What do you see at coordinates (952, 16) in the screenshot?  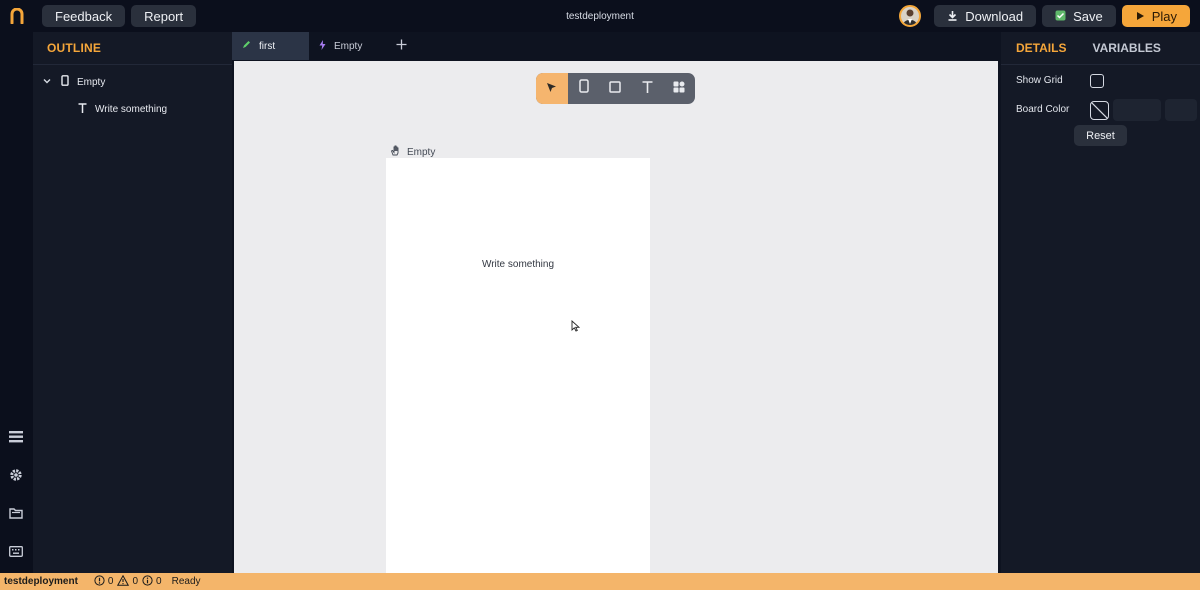 I see `download-icon` at bounding box center [952, 16].